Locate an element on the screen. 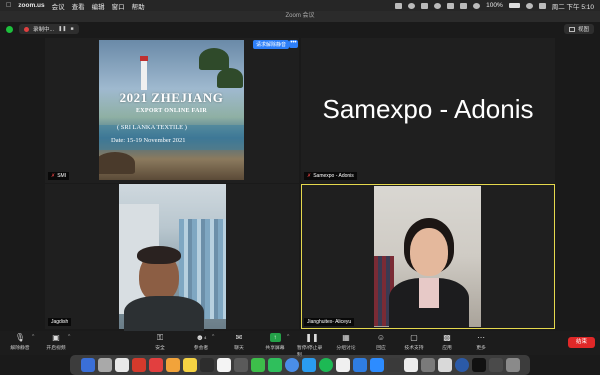 This screenshot has height=375, width=600. participant-name: Jianghuitex- Aliceyu is located at coordinates (329, 322).